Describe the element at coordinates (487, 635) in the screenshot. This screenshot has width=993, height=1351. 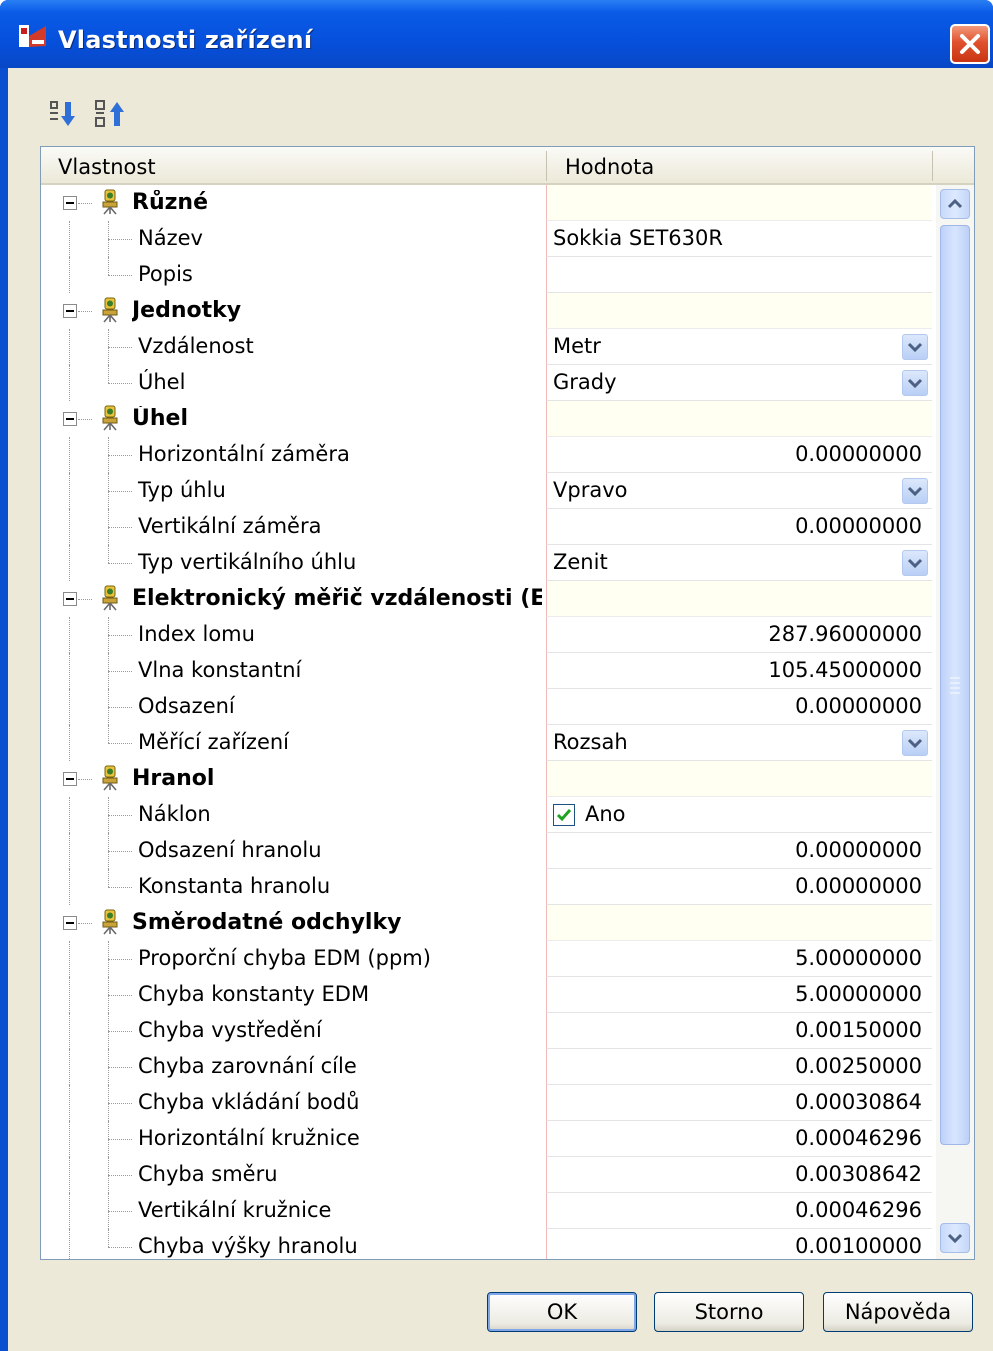
I see `property-row: Index lomu 287.96000000` at that location.